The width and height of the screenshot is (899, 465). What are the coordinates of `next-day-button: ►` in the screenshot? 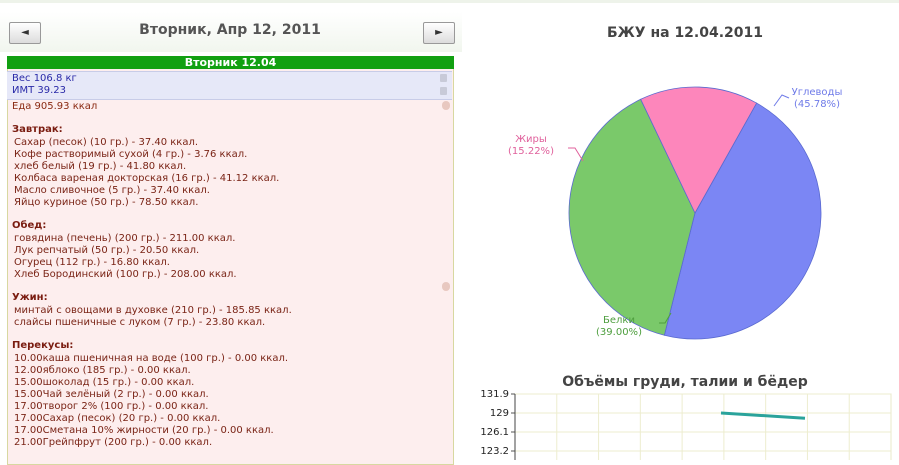 It's located at (439, 33).